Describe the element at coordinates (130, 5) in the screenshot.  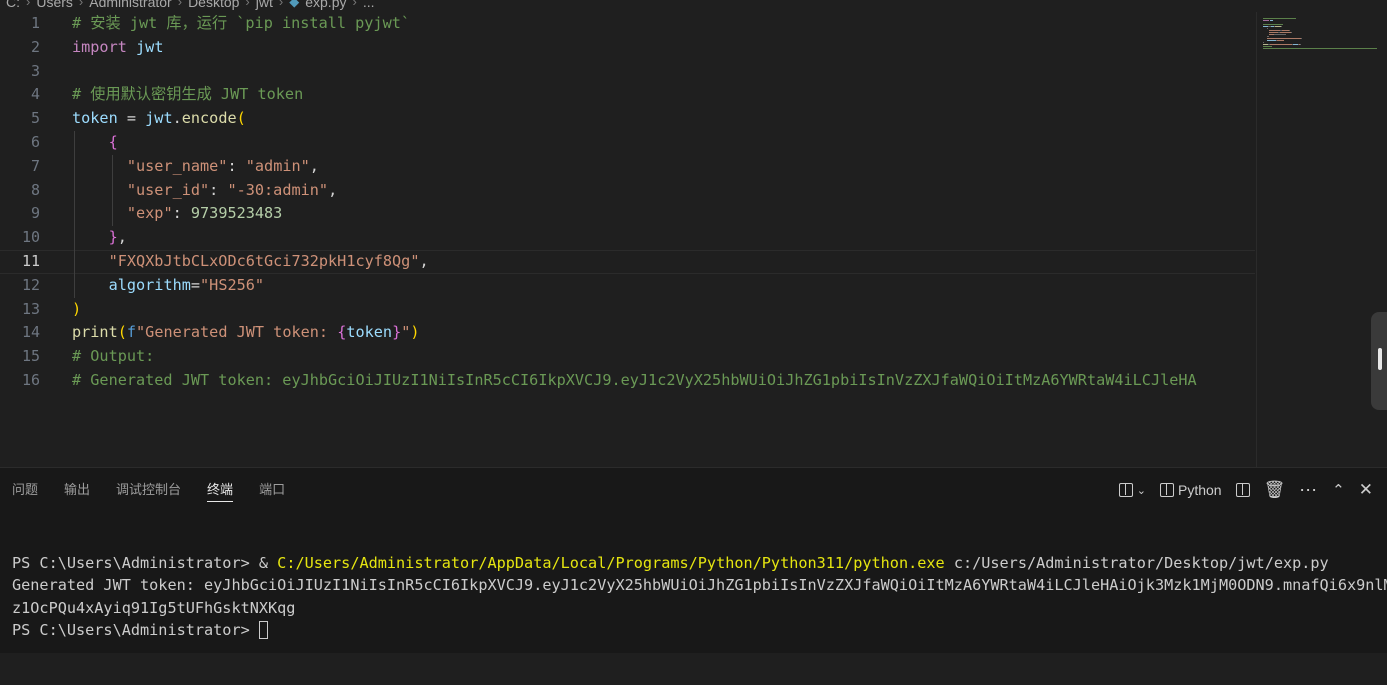
I see `breadcrumb-item: Administrator` at that location.